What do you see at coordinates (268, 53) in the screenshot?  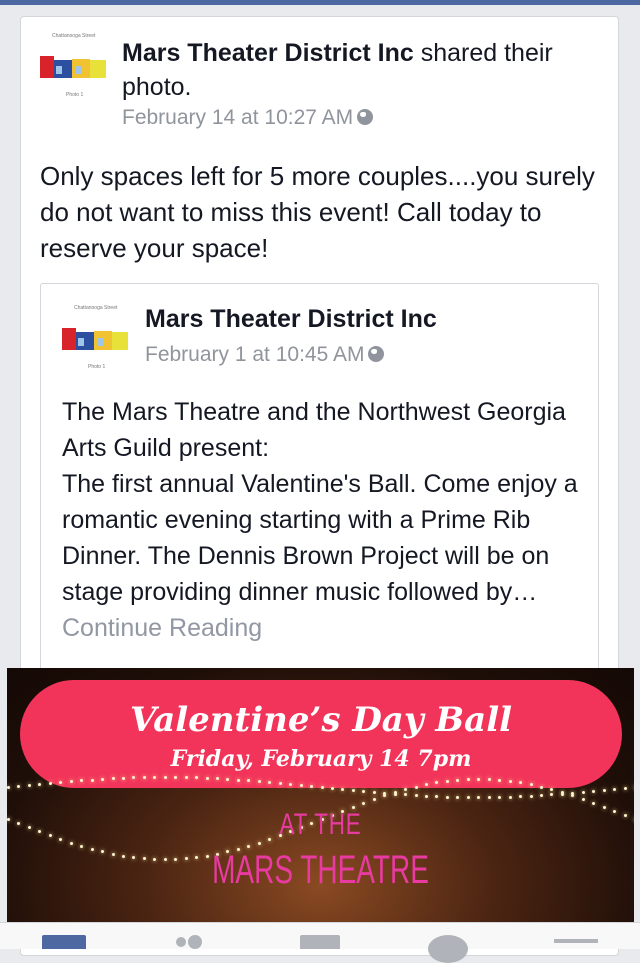 I see `author-link: Mars Theater District Inc` at bounding box center [268, 53].